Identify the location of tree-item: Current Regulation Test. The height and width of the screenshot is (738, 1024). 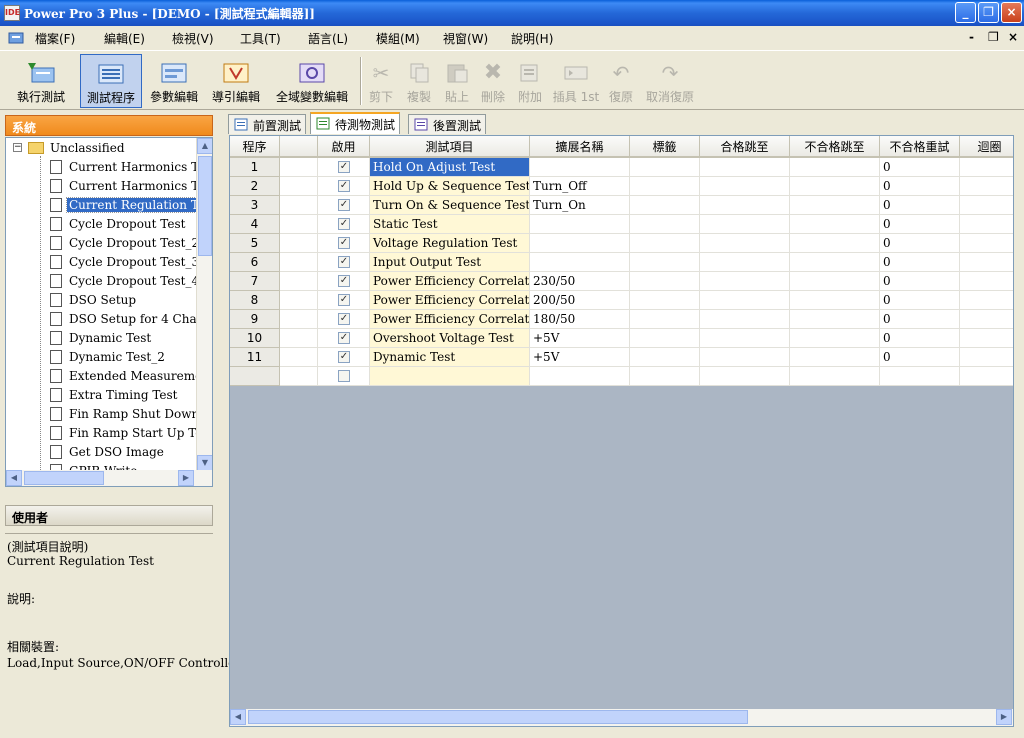
(109, 205).